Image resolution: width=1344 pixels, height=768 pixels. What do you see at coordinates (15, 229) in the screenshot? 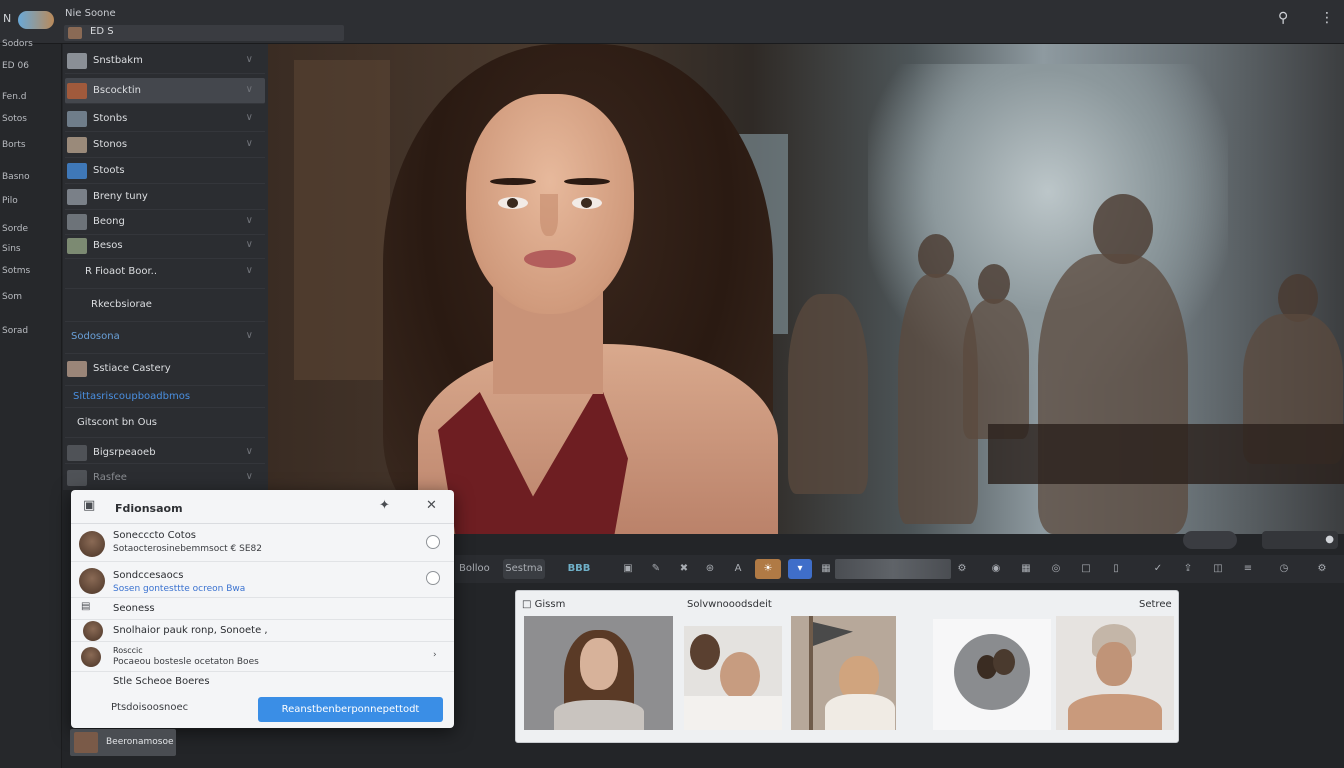
I see `rail-item: Sorde` at bounding box center [15, 229].